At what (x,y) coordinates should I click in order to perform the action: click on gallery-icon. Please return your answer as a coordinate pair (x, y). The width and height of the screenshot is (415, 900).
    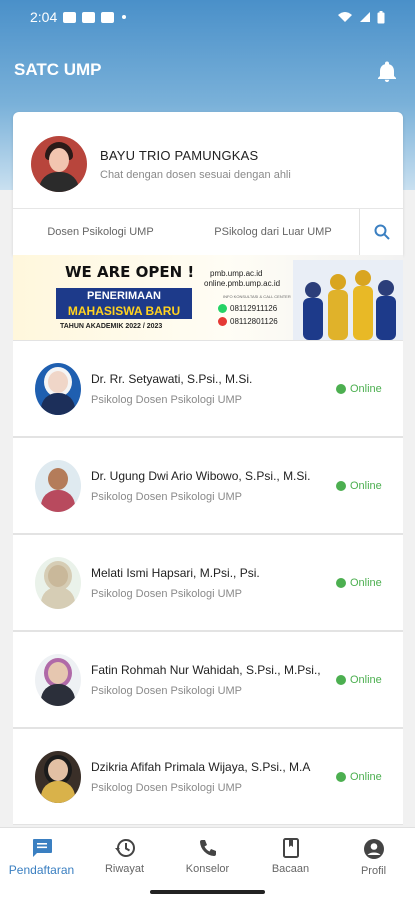
    Looking at the image, I should click on (108, 17).